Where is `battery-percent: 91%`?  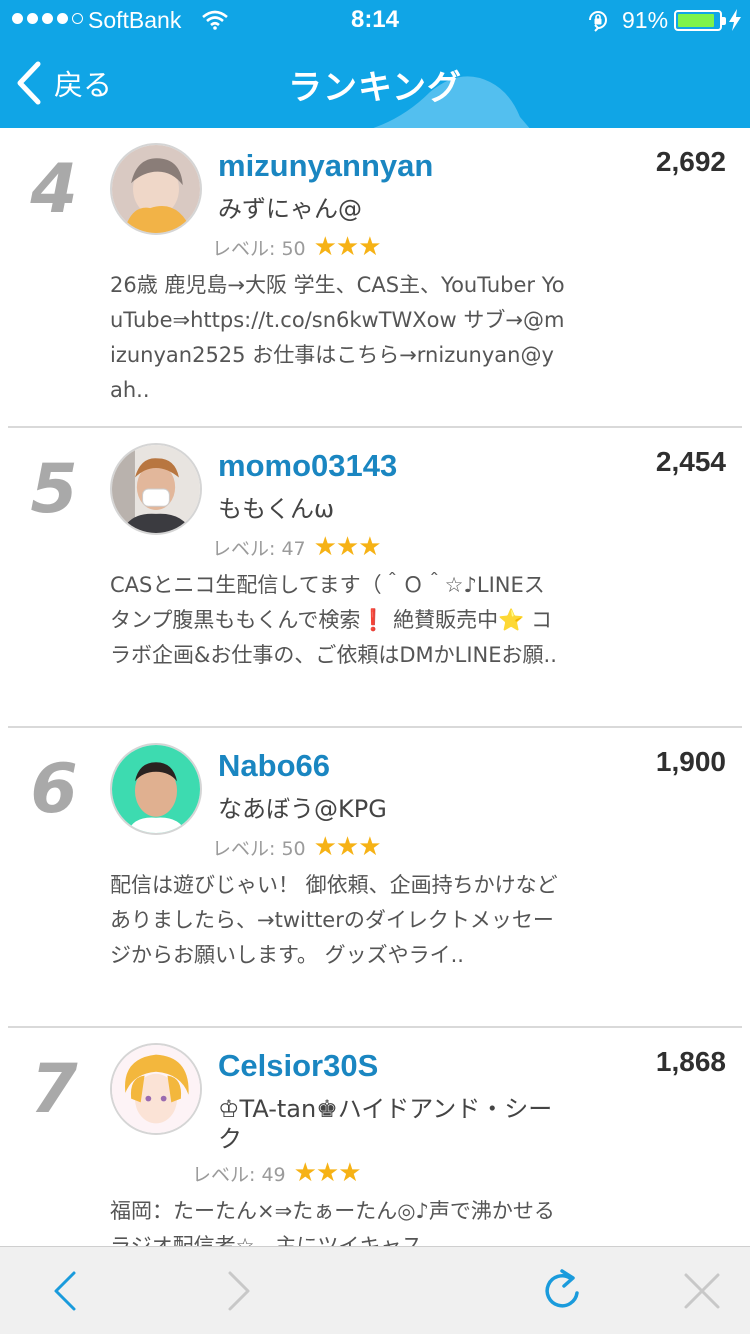
battery-percent: 91% is located at coordinates (645, 20).